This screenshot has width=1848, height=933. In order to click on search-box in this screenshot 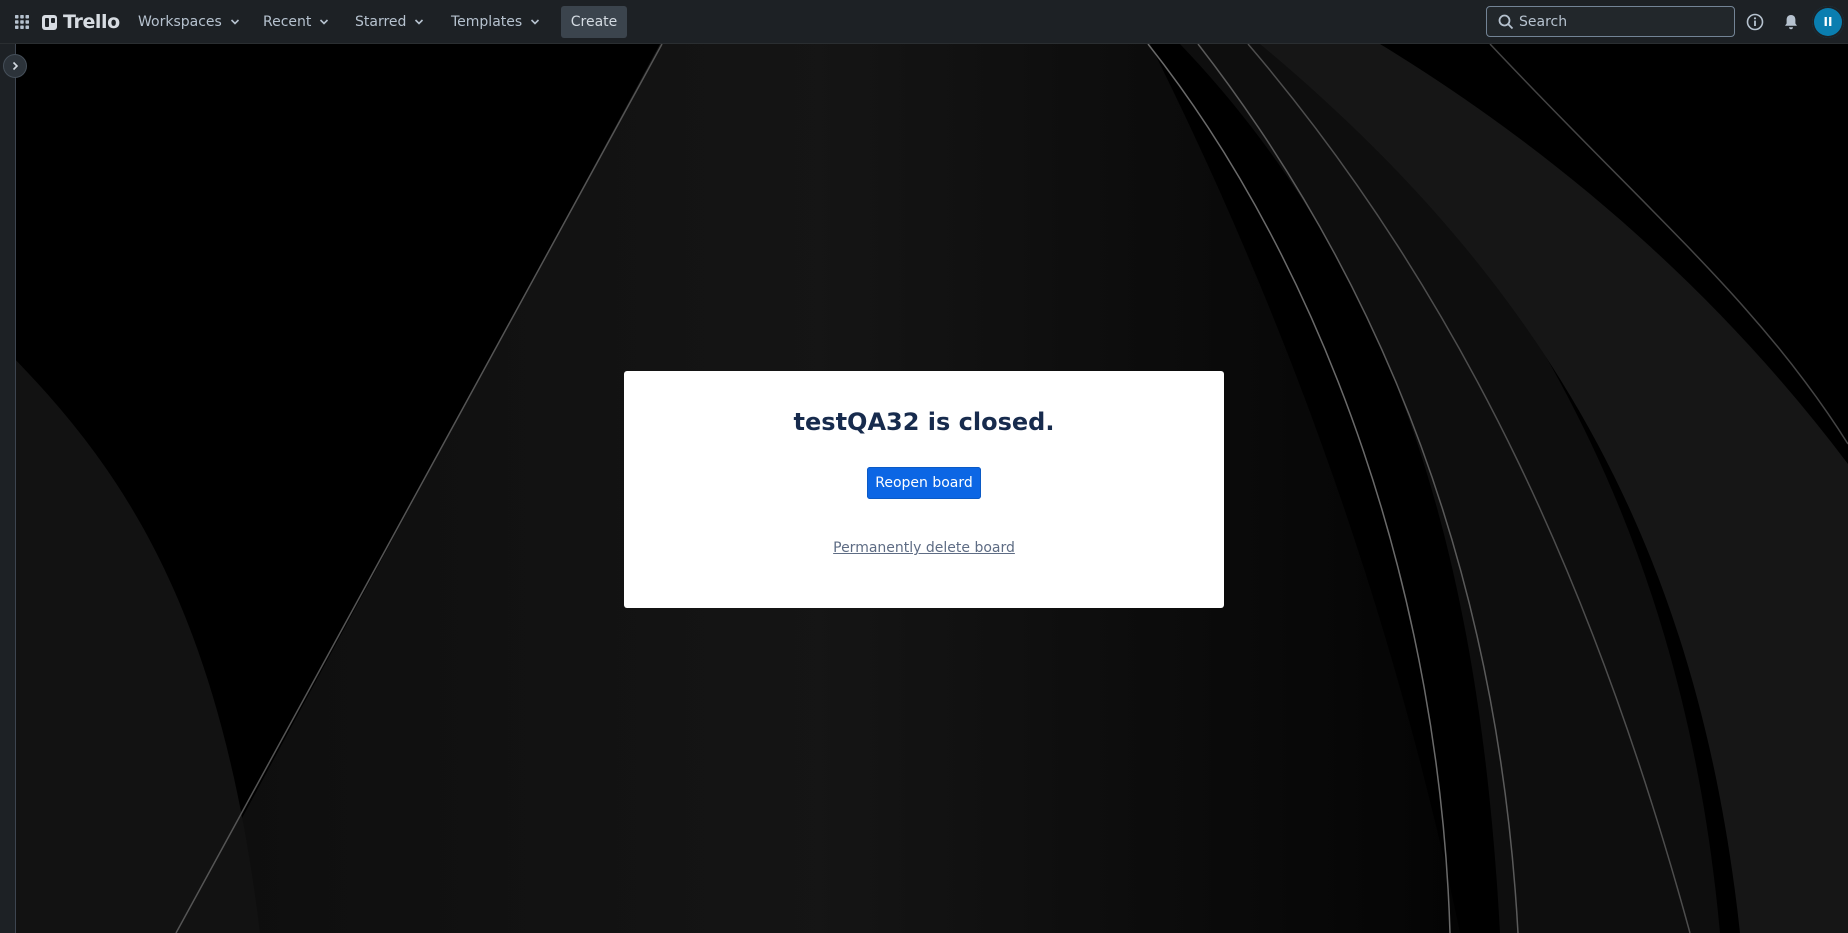, I will do `click(1610, 21)`.